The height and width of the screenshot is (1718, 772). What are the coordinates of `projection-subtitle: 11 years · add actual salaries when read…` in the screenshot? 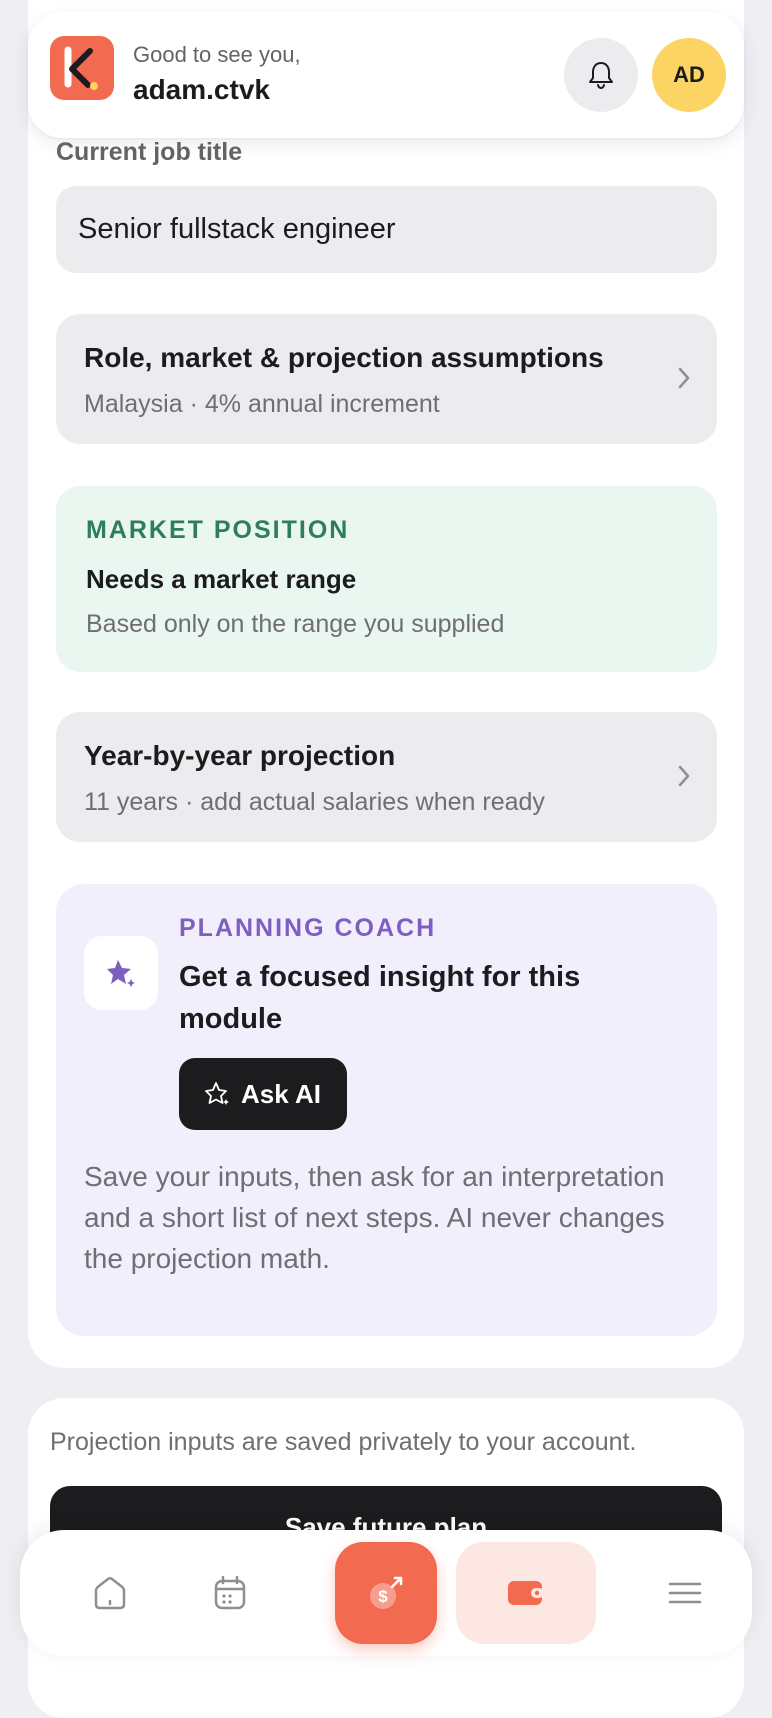 It's located at (314, 802).